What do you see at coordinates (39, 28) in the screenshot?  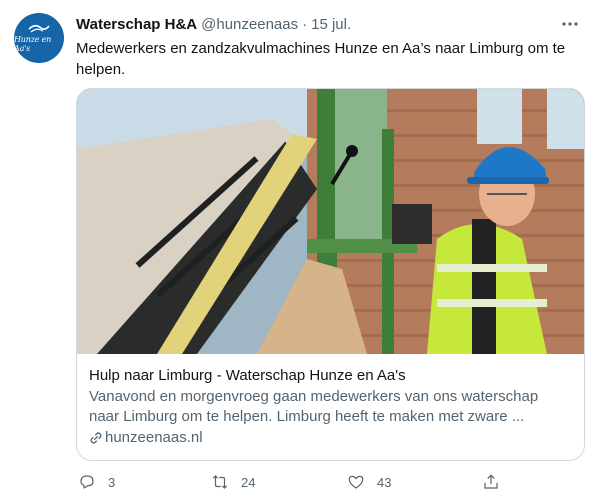 I see `waterschap-logo-icon` at bounding box center [39, 28].